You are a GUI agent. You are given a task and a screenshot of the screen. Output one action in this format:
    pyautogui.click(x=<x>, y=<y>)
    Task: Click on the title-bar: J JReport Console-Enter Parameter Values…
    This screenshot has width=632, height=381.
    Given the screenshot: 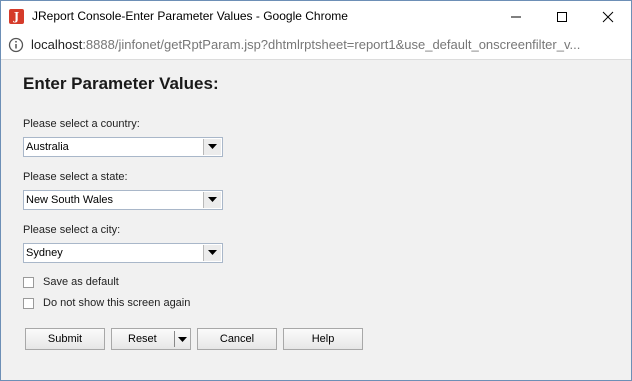 What is the action you would take?
    pyautogui.click(x=316, y=17)
    